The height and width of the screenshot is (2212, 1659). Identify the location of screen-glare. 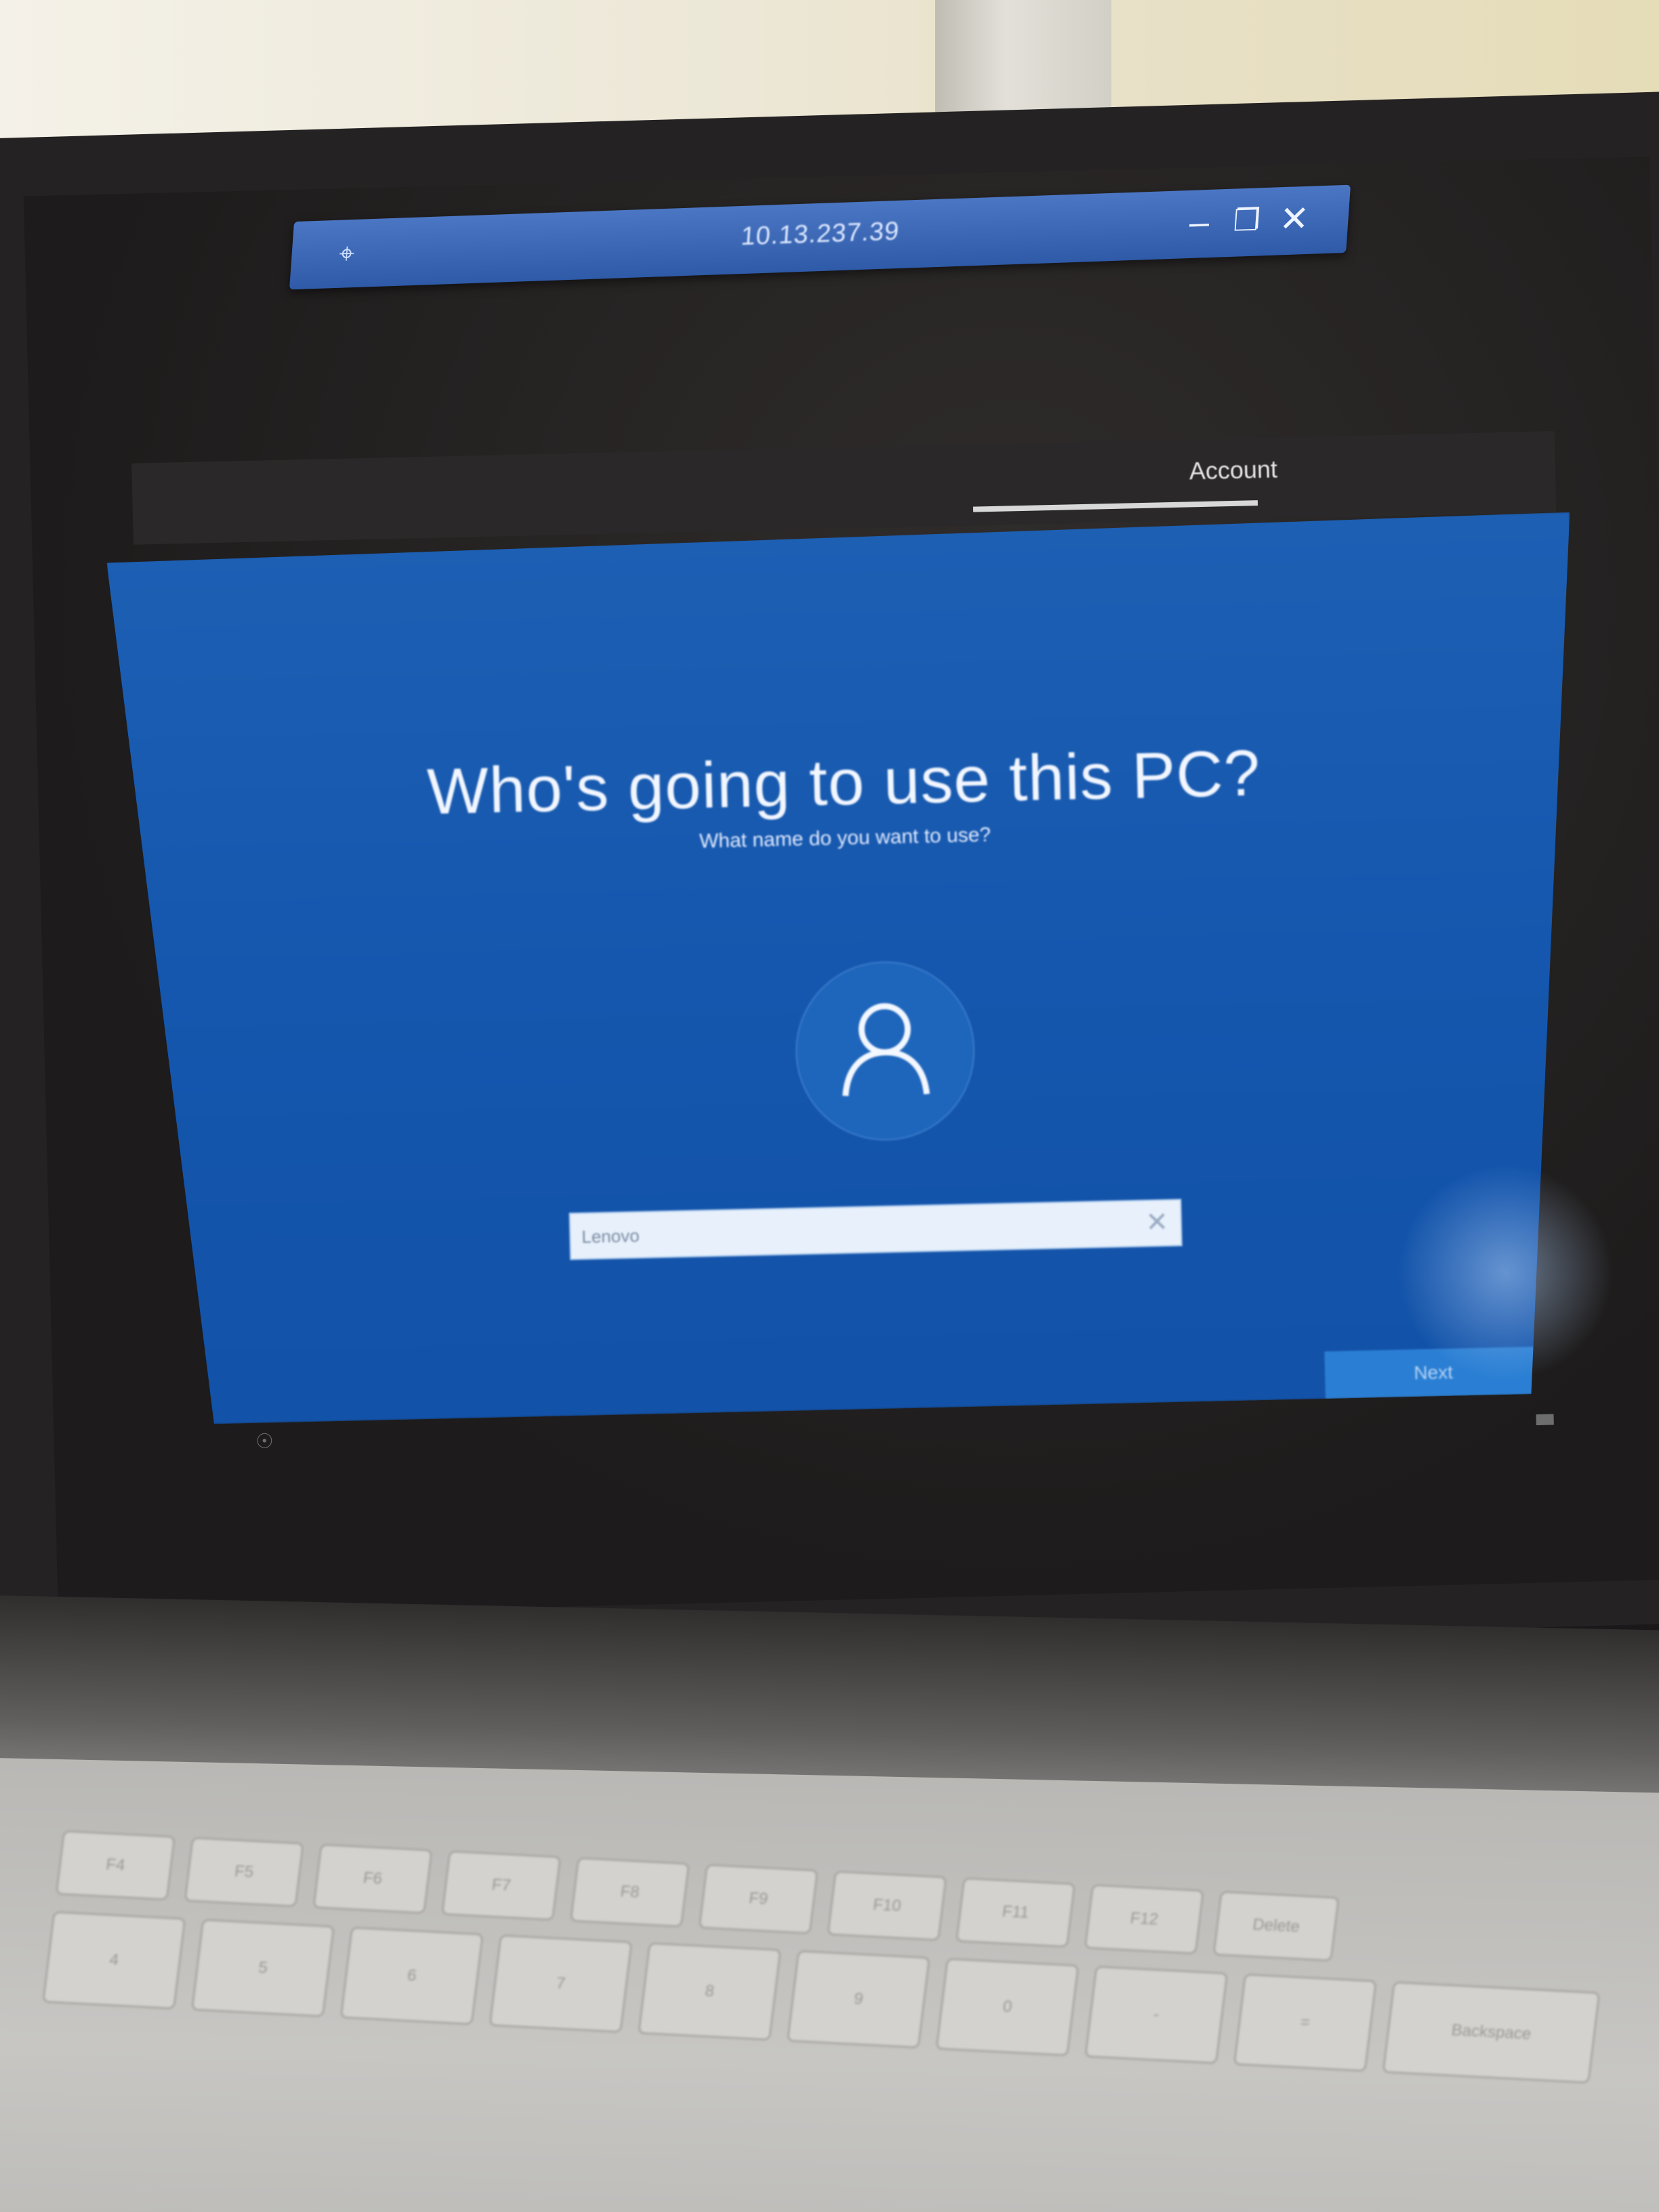
(1506, 1273).